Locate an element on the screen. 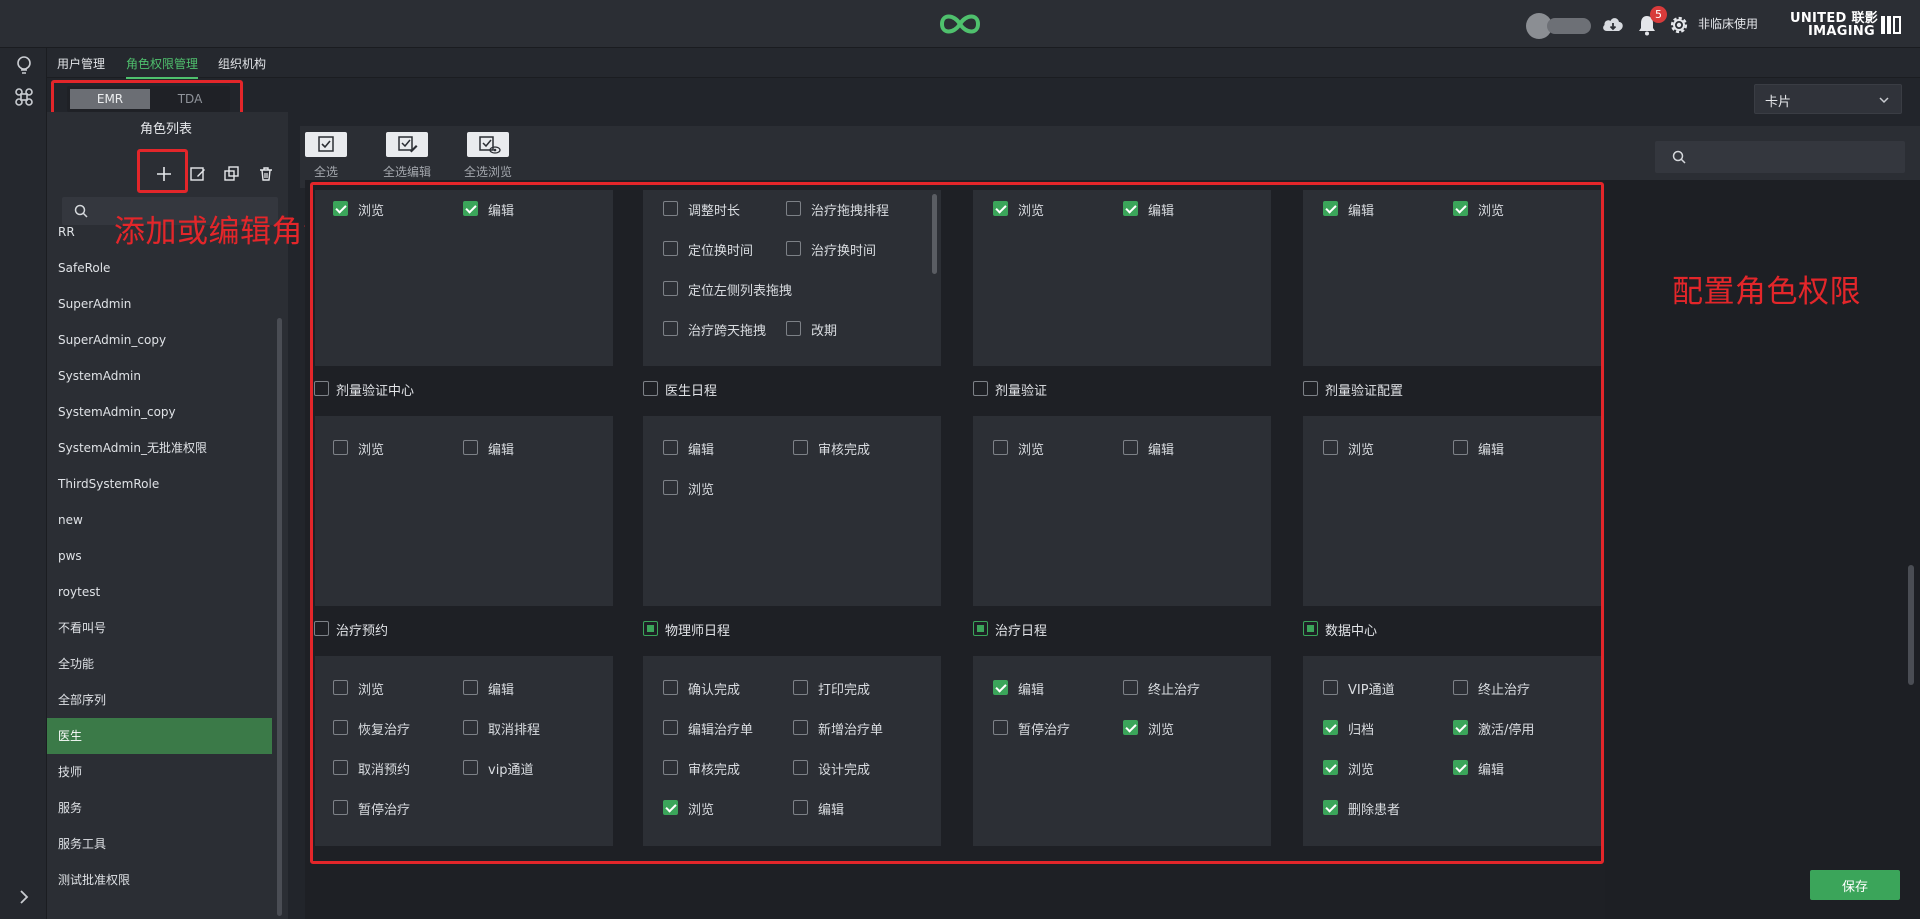  gear-icon is located at coordinates (1679, 25).